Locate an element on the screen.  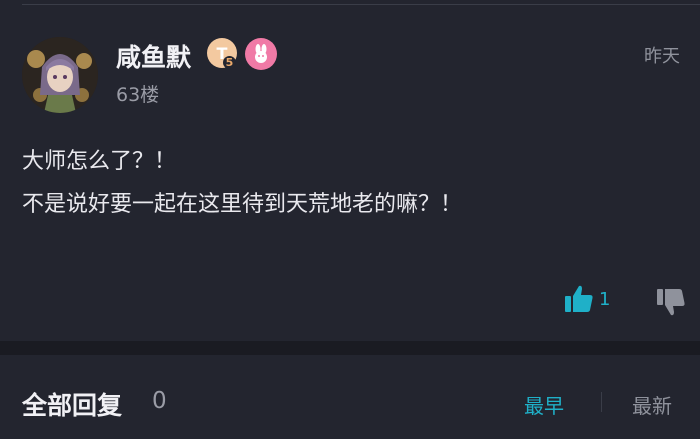
level-badge-icon: T 5 is located at coordinates (222, 53).